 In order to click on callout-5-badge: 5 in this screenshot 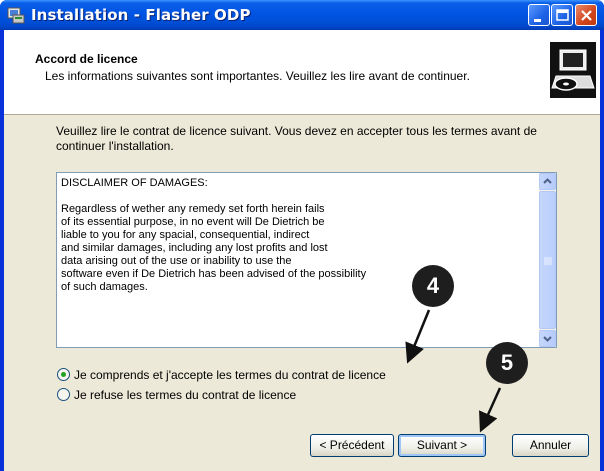, I will do `click(507, 363)`.